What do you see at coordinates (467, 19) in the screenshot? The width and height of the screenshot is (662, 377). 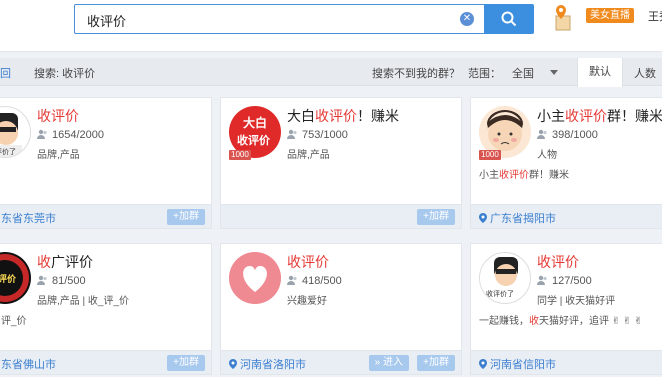 I see `clear-icon: ✕` at bounding box center [467, 19].